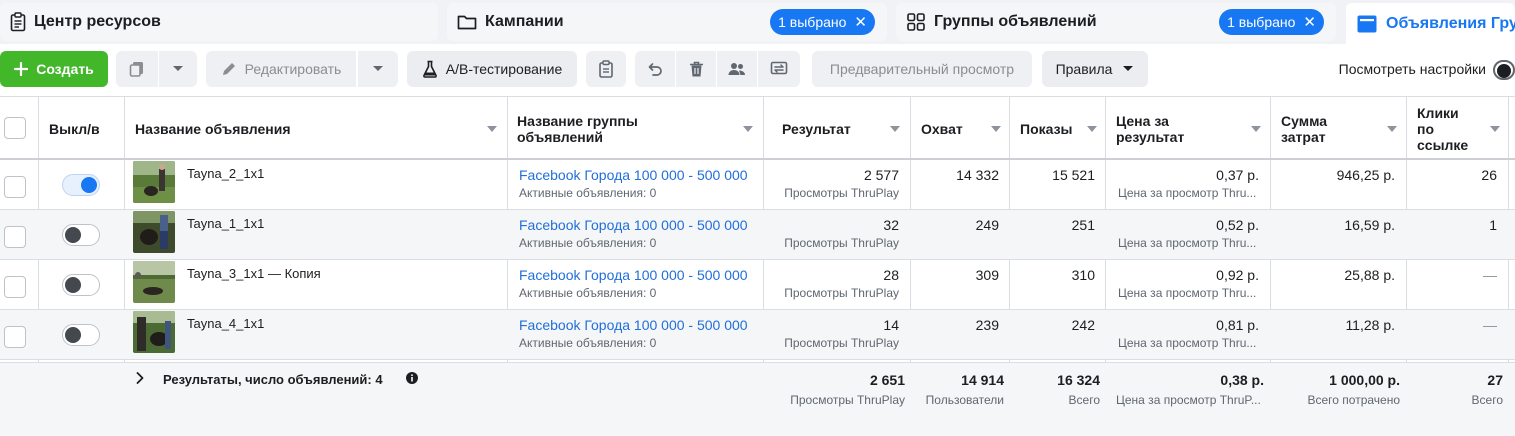  What do you see at coordinates (1073, 175) in the screenshot?
I see `impressions-value: 15 521` at bounding box center [1073, 175].